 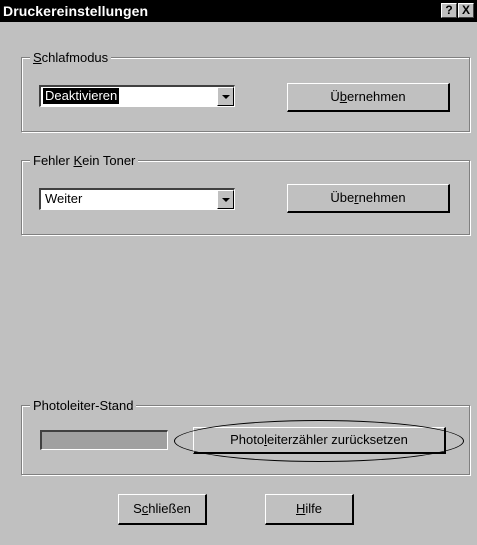 What do you see at coordinates (76, 11) in the screenshot?
I see `window-title: Druckereinstellungen` at bounding box center [76, 11].